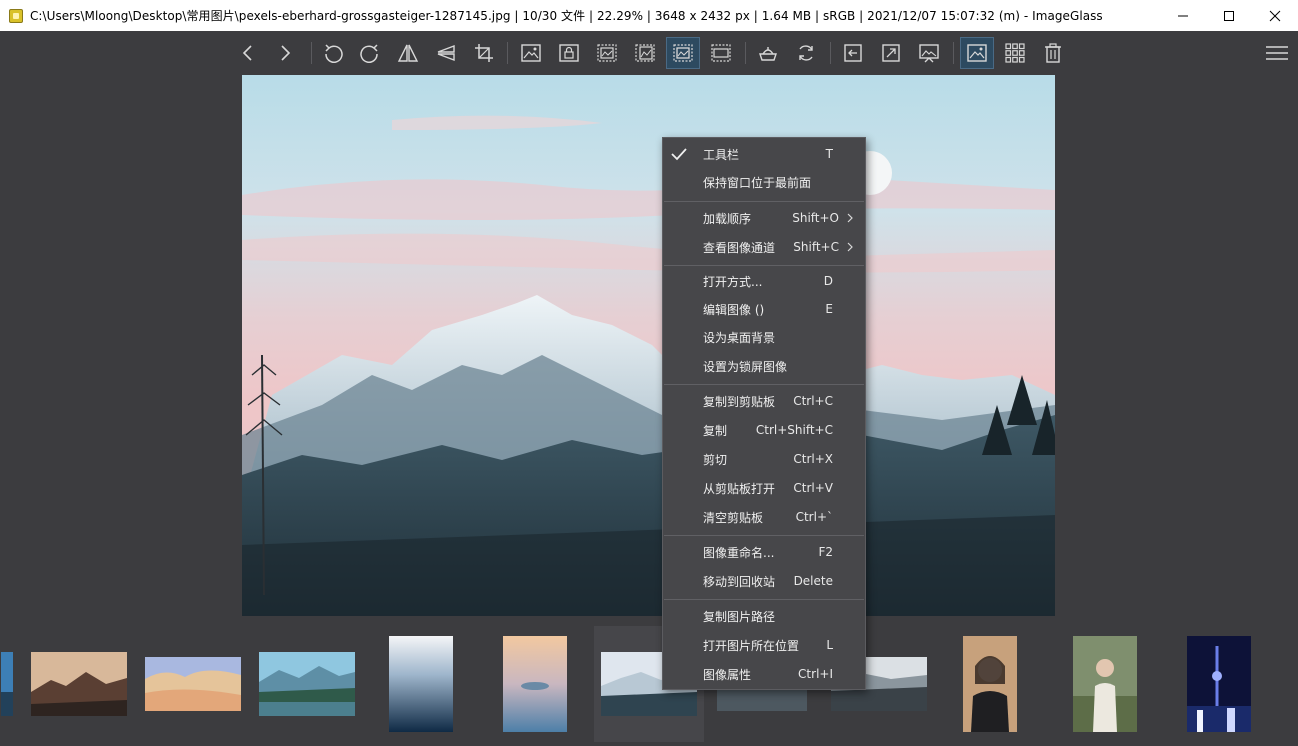 This screenshot has width=1298, height=746. I want to click on close-icon, so click(1275, 15).